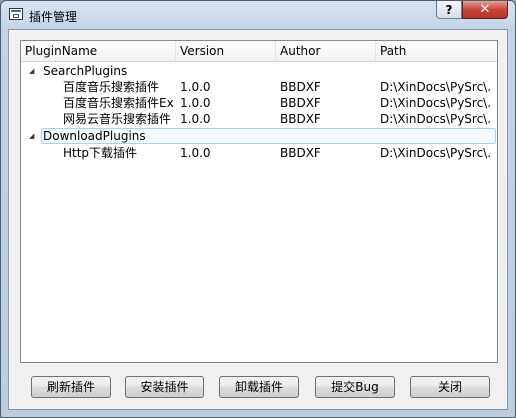  What do you see at coordinates (450, 387) in the screenshot?
I see `close-dialog-button: 关闭` at bounding box center [450, 387].